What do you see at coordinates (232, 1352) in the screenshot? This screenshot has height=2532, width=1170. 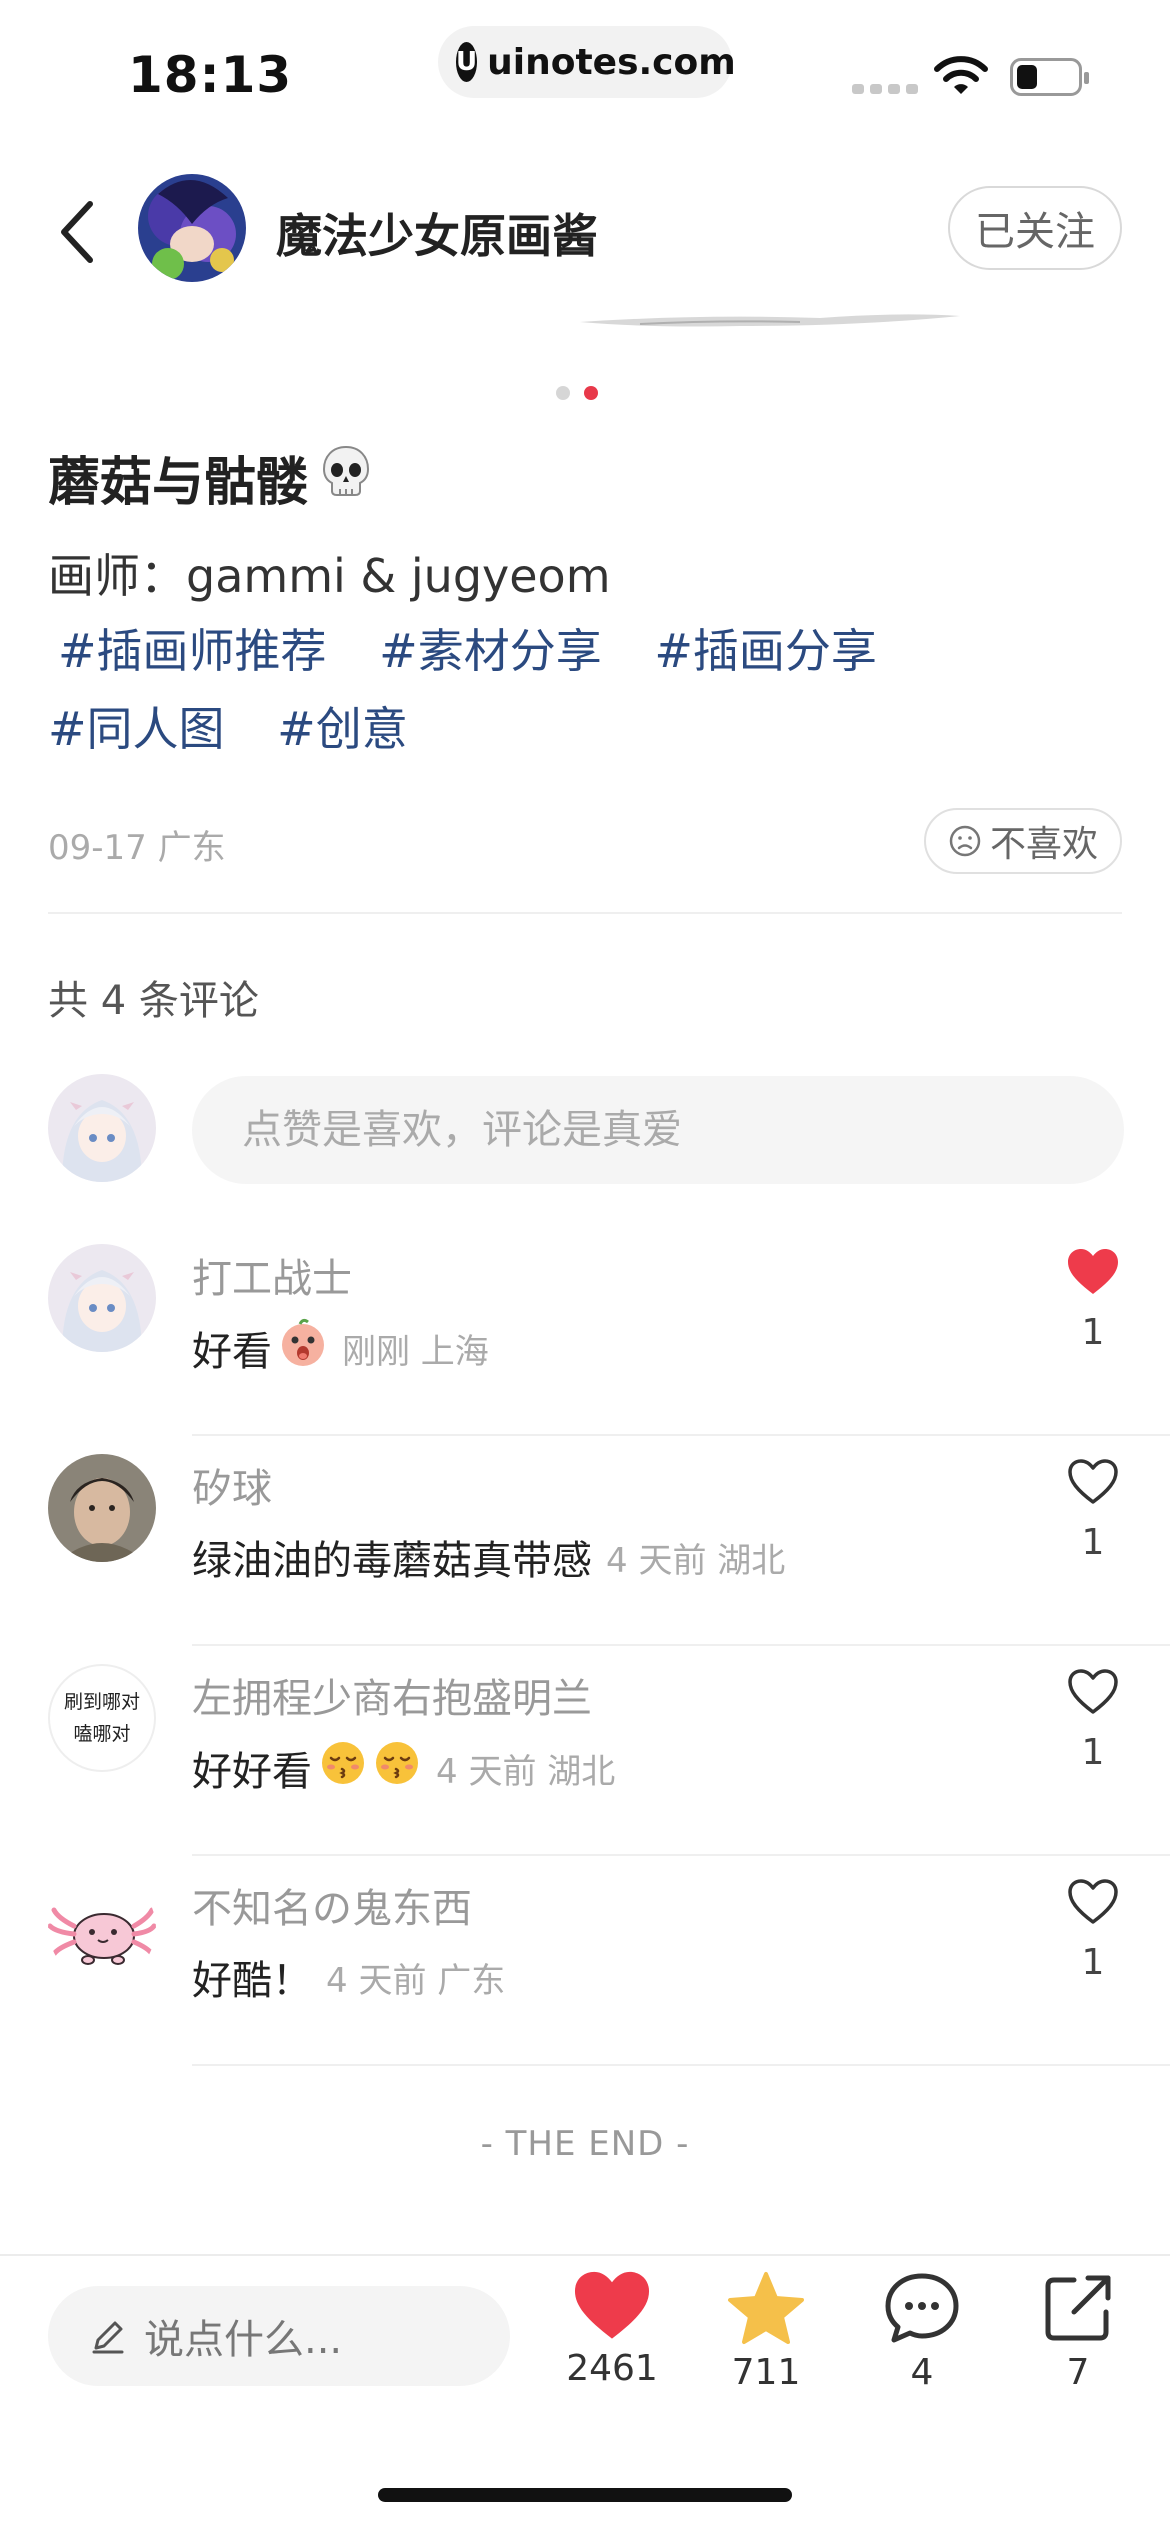 I see `comment-text: 好看` at bounding box center [232, 1352].